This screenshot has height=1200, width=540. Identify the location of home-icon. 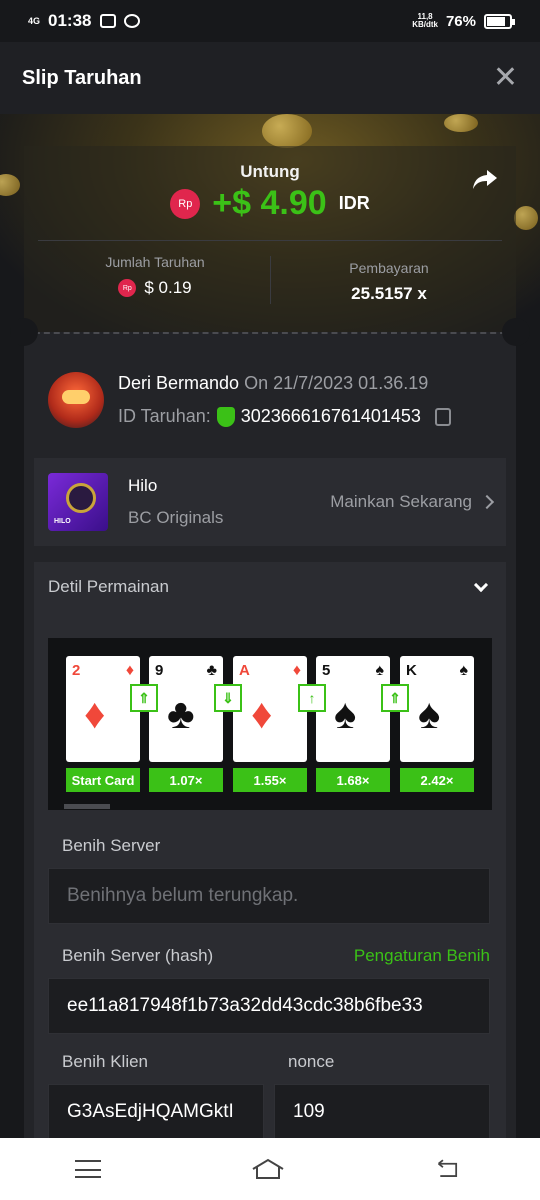
(268, 1169).